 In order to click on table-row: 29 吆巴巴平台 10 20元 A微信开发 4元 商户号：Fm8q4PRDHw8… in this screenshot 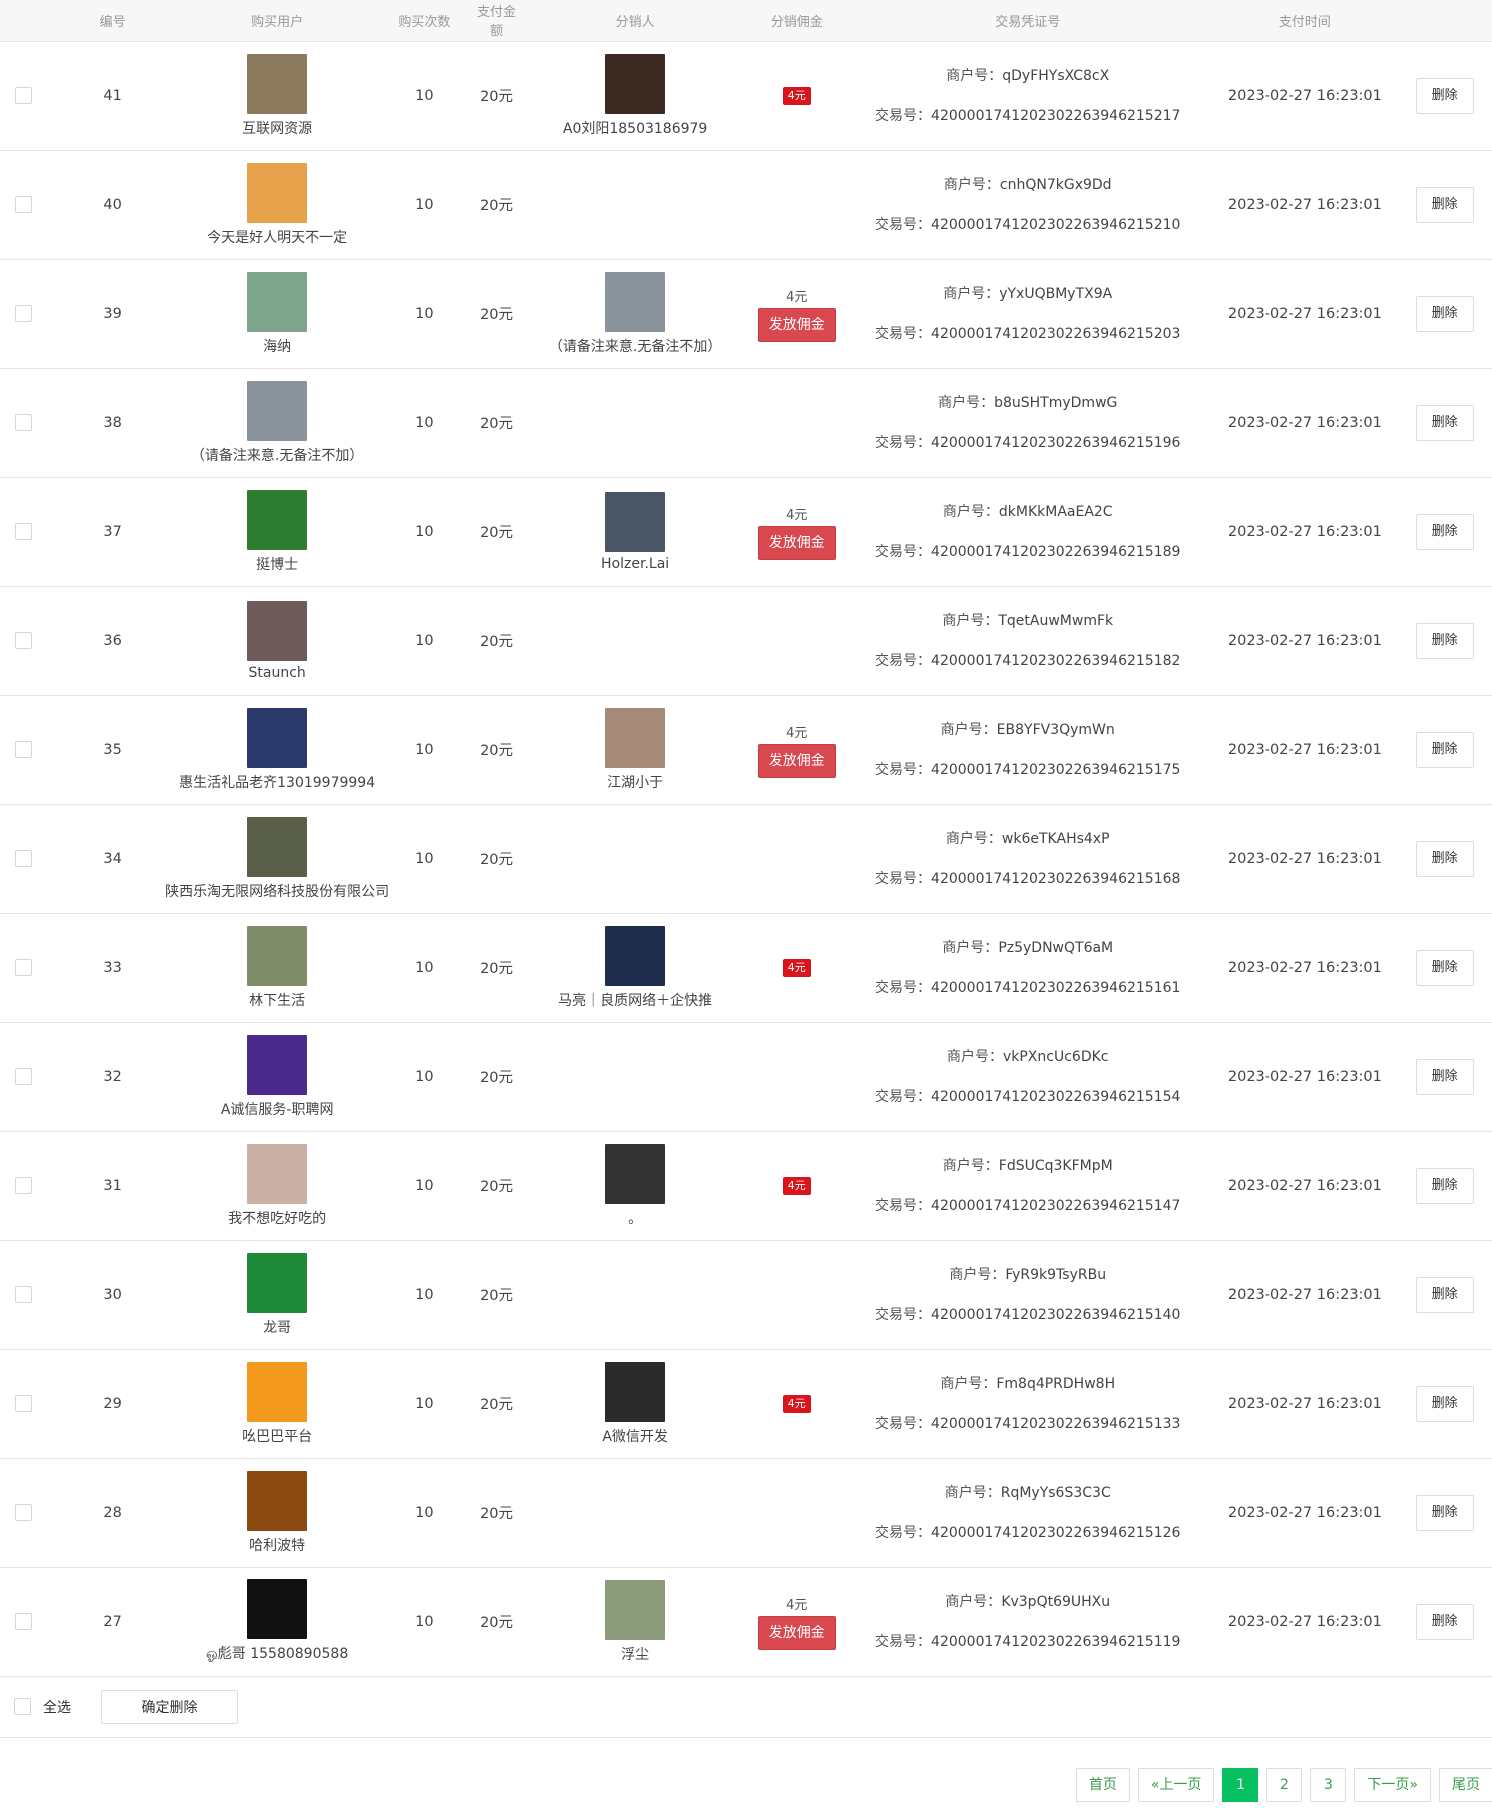, I will do `click(746, 1404)`.